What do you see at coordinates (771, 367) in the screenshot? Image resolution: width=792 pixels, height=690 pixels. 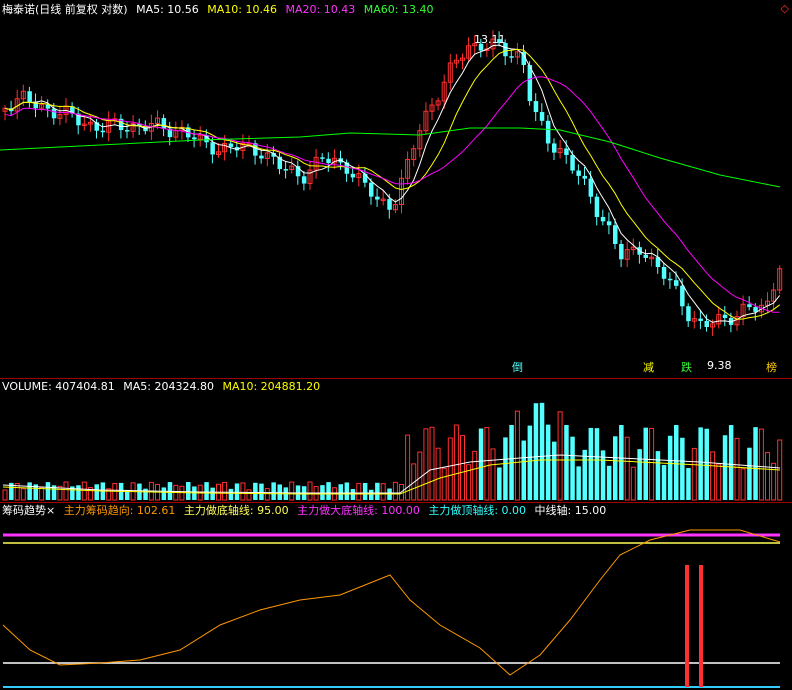 I see `tag-bang: 榜` at bounding box center [771, 367].